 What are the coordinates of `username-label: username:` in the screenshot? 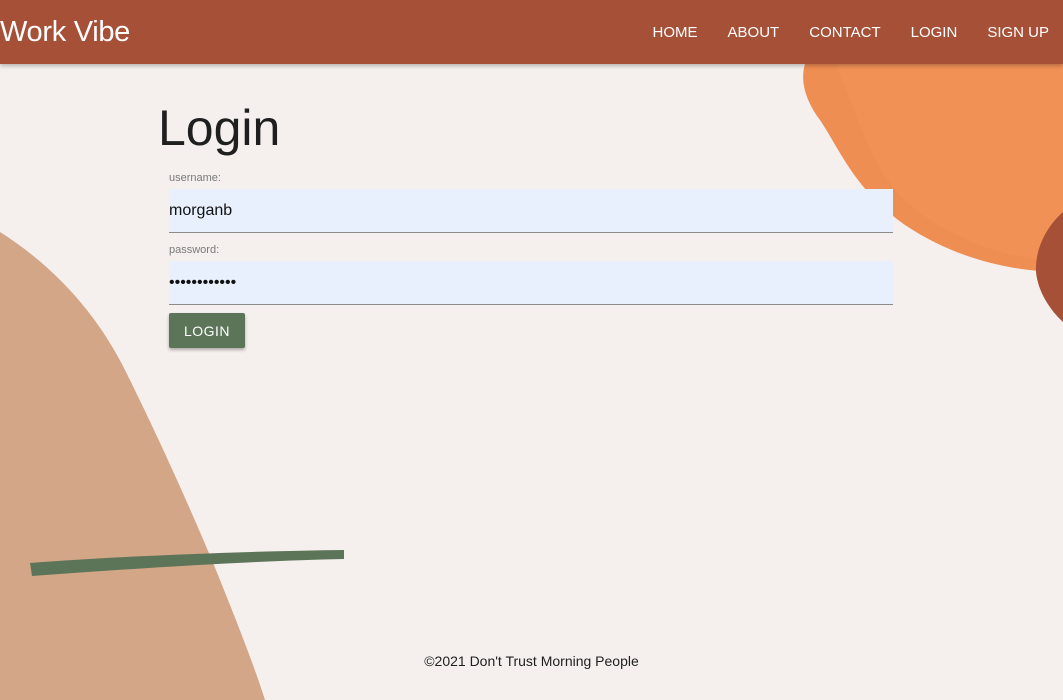 It's located at (195, 178).